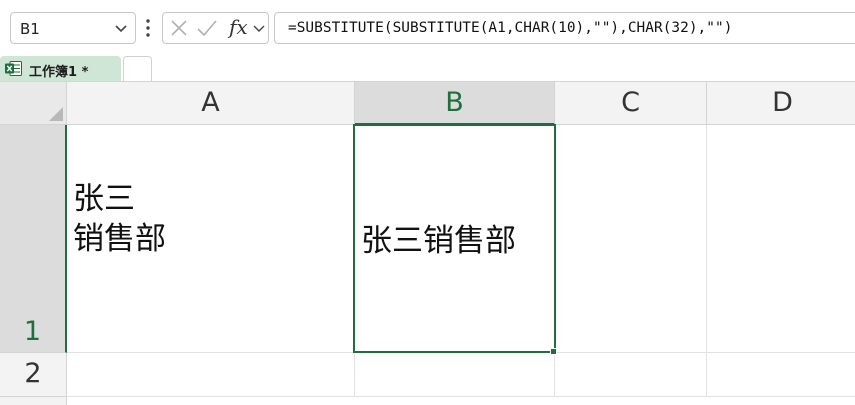  I want to click on column-header-d: D, so click(781, 103).